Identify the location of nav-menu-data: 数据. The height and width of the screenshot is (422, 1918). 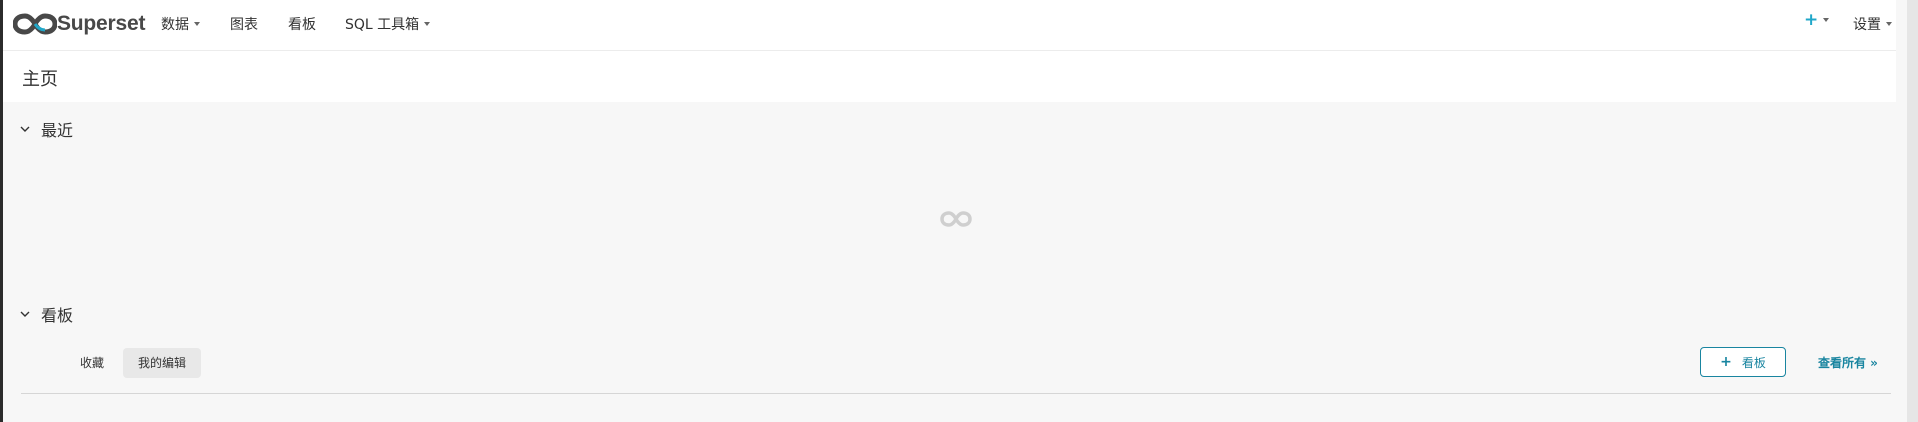
(180, 24).